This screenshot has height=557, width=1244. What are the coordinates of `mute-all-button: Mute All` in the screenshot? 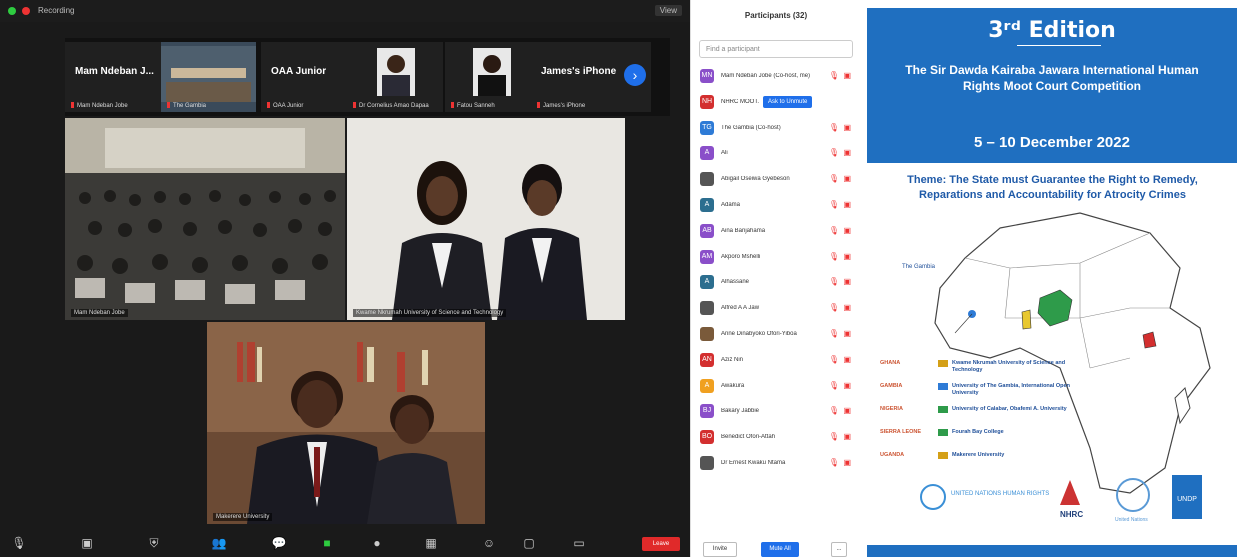 It's located at (780, 549).